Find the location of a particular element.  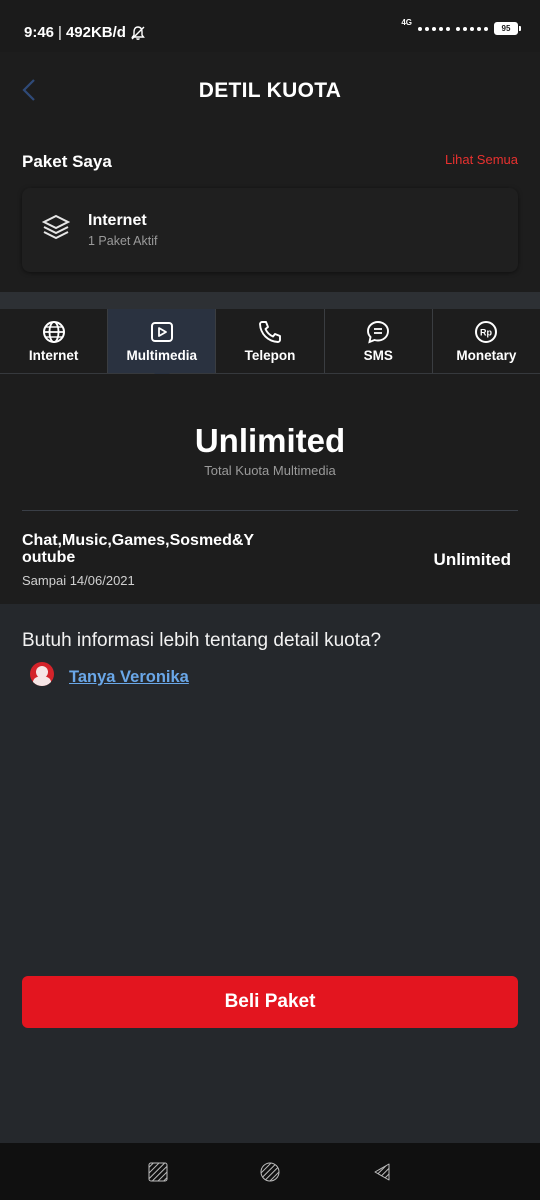

status-right: 4G 95 is located at coordinates (461, 26).